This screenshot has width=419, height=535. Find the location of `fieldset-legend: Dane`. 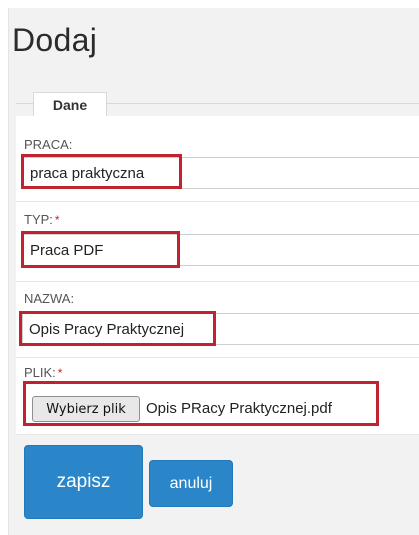

fieldset-legend: Dane is located at coordinates (70, 104).